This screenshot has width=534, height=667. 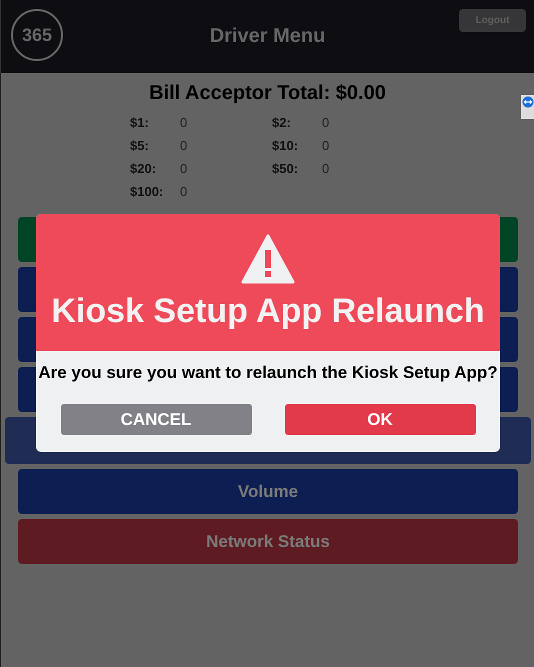 What do you see at coordinates (140, 145) in the screenshot?
I see `denomination-label: $5:` at bounding box center [140, 145].